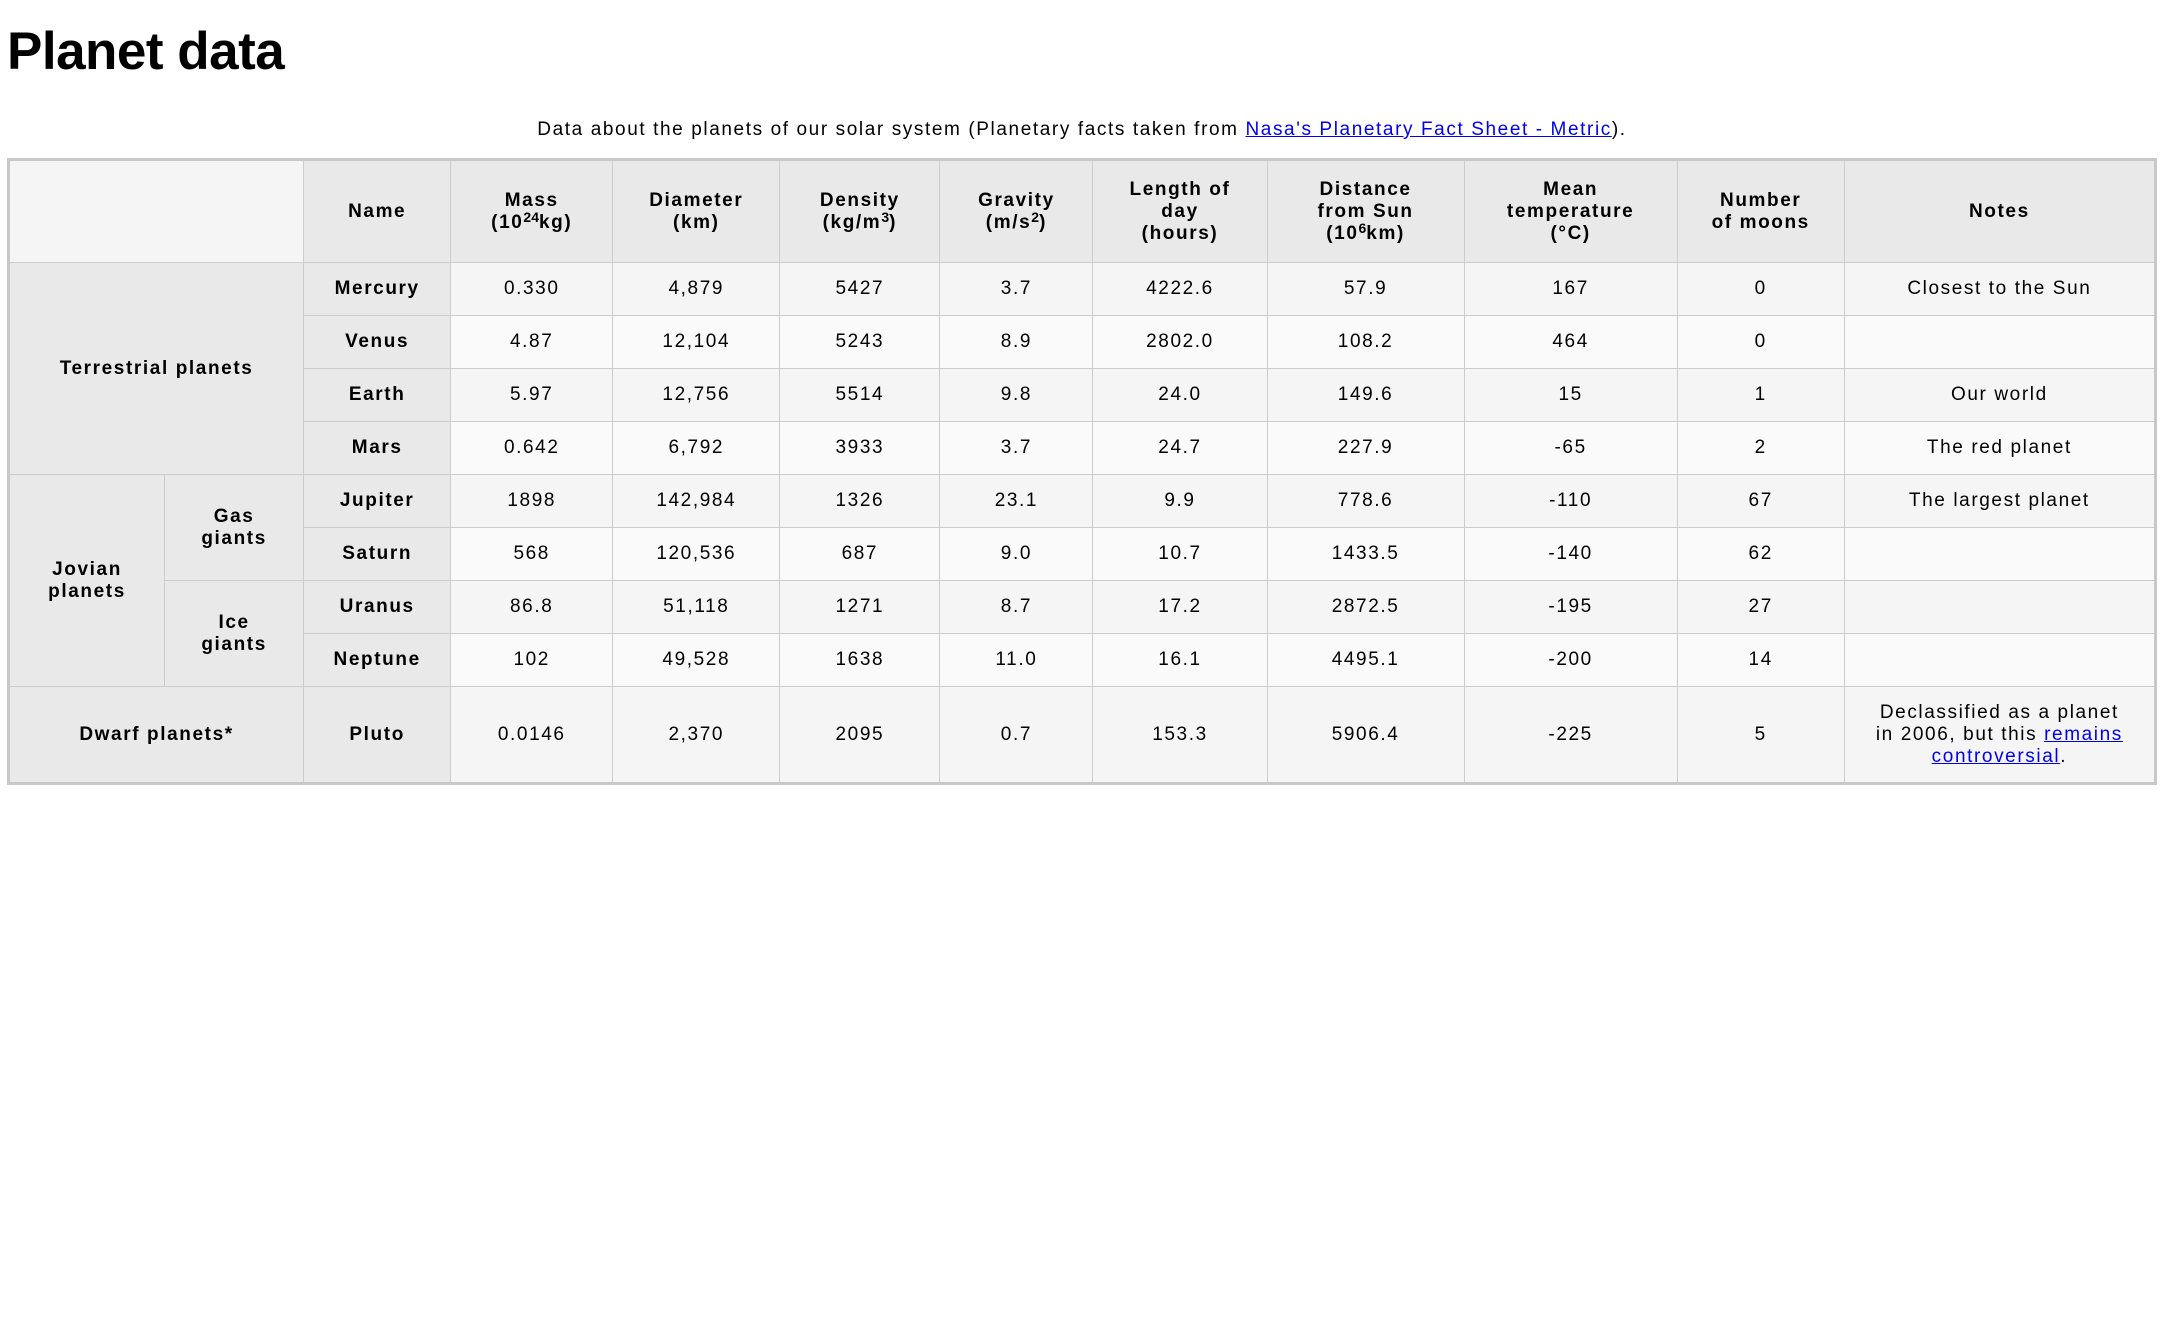 The height and width of the screenshot is (1337, 2163). What do you see at coordinates (532, 554) in the screenshot?
I see `mass-cell: 568` at bounding box center [532, 554].